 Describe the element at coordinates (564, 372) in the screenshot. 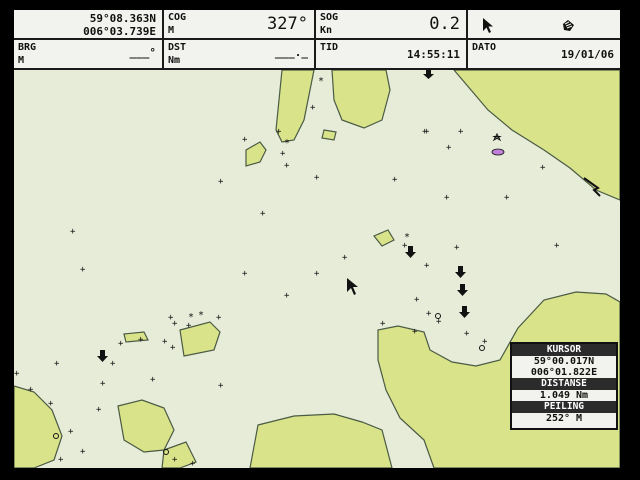

I see `cursor-longitude: 006°01.822E` at that location.